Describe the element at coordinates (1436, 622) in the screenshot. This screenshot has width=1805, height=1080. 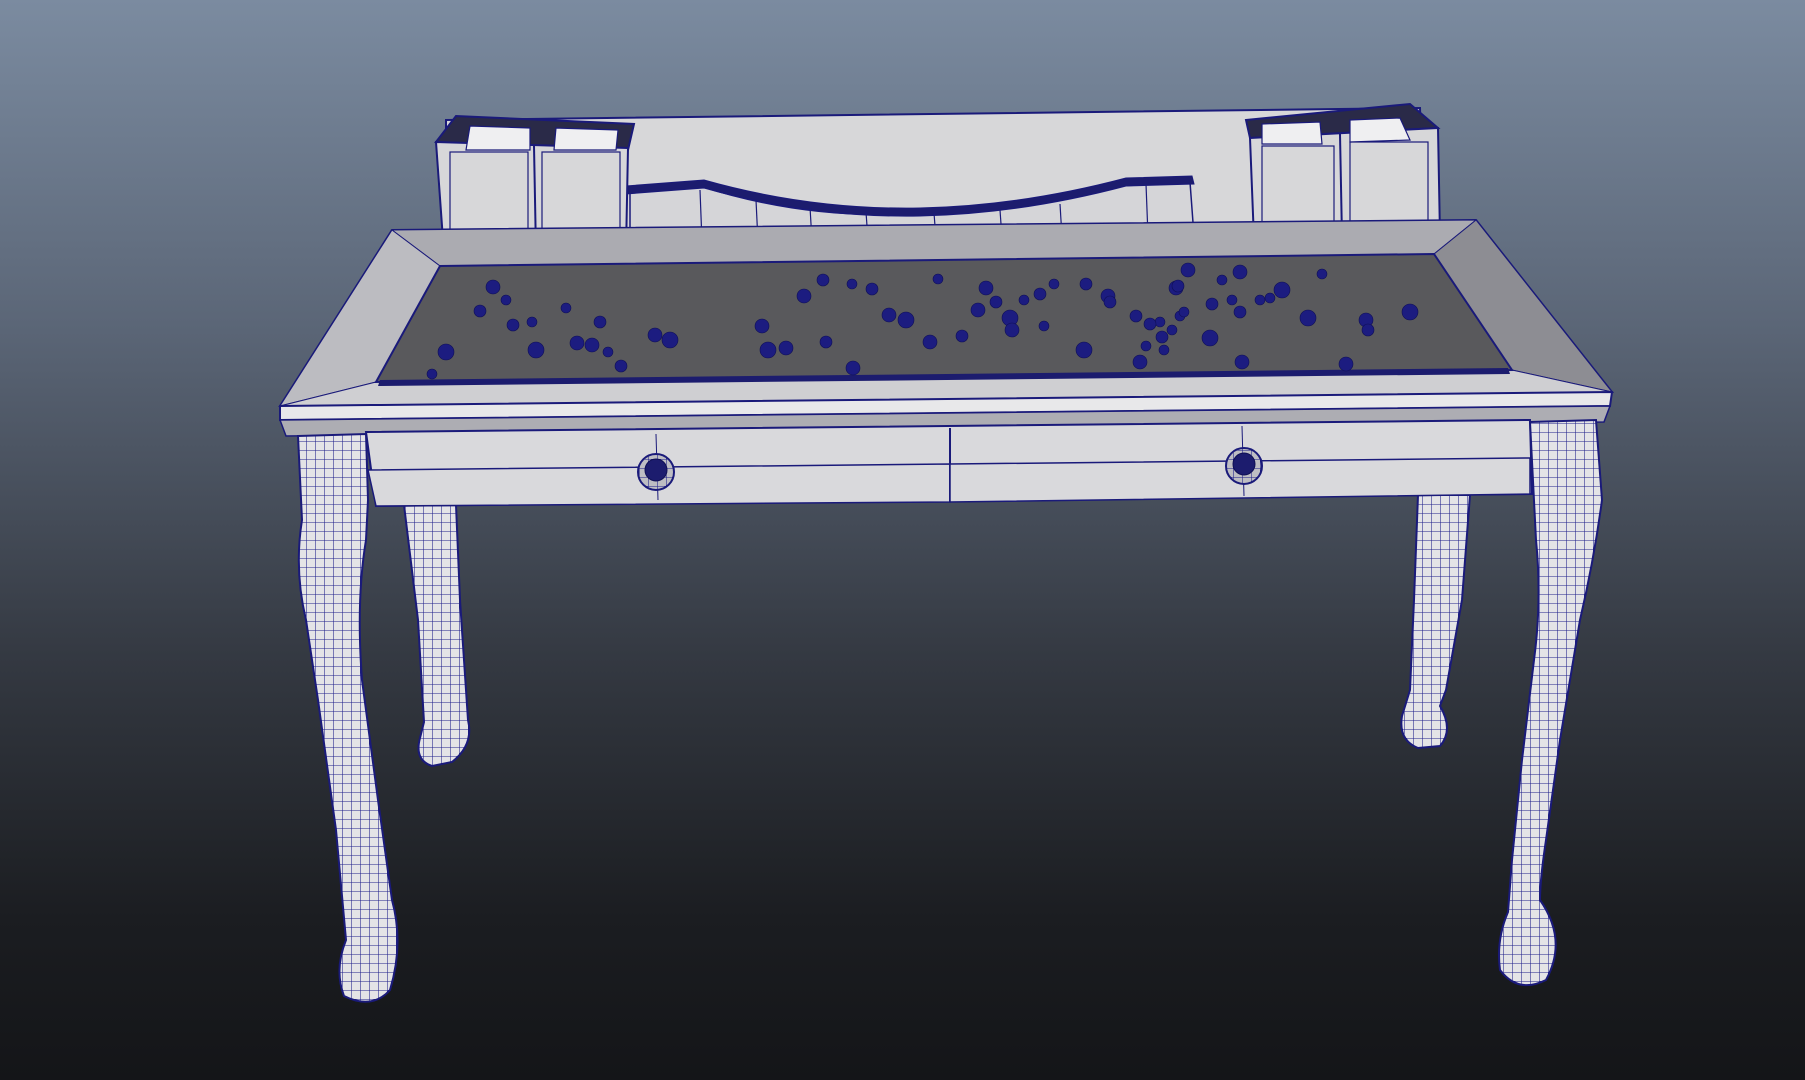
I see `back-right-cabriole-leg` at that location.